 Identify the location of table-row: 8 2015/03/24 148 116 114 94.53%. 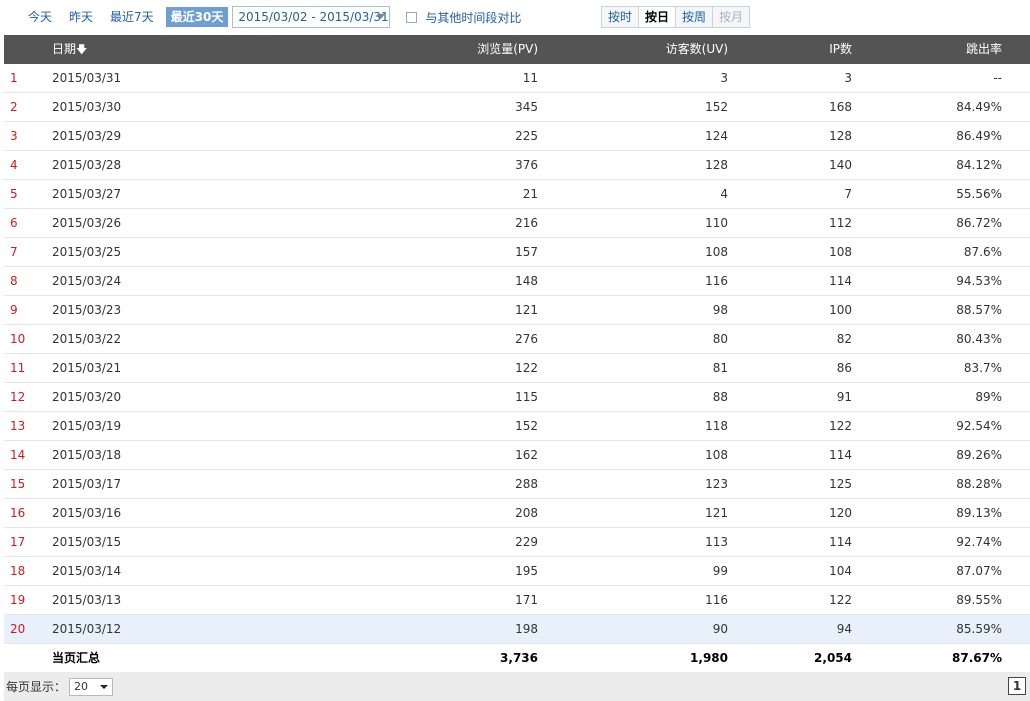
(517, 281).